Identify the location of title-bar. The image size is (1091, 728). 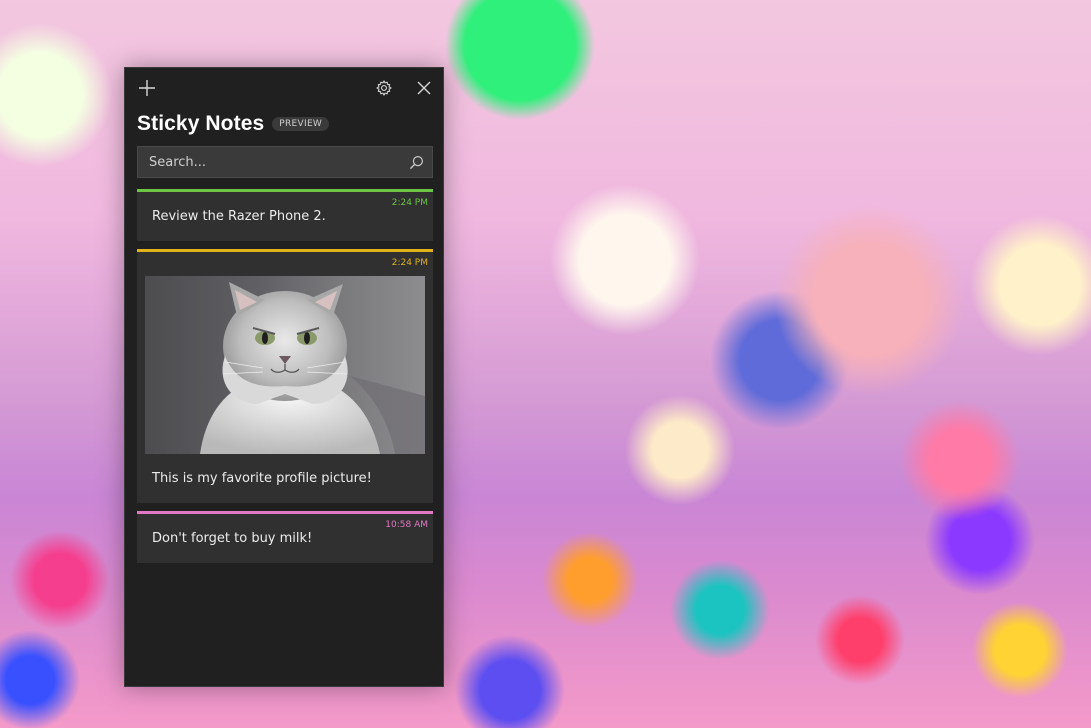
(284, 88).